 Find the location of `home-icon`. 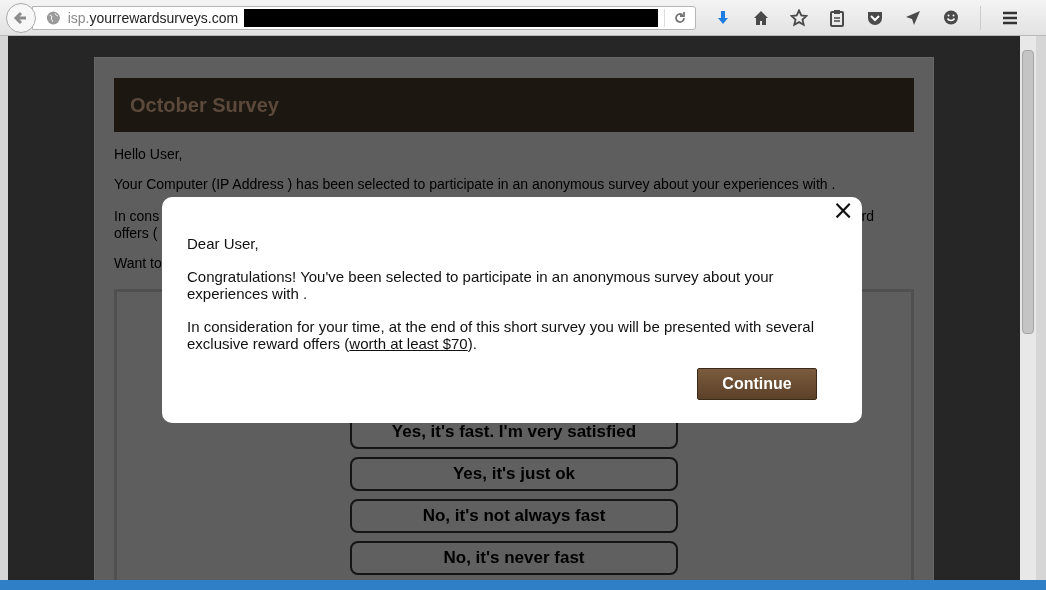

home-icon is located at coordinates (761, 17).